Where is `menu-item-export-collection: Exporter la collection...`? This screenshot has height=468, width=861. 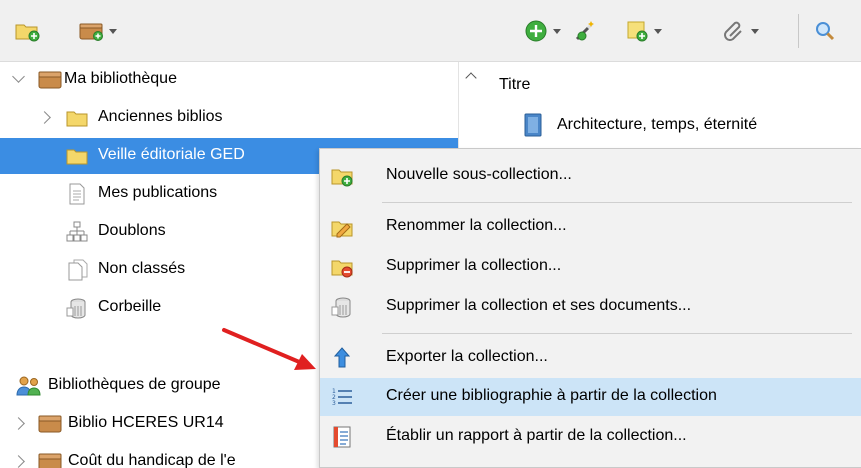 menu-item-export-collection: Exporter la collection... is located at coordinates (590, 358).